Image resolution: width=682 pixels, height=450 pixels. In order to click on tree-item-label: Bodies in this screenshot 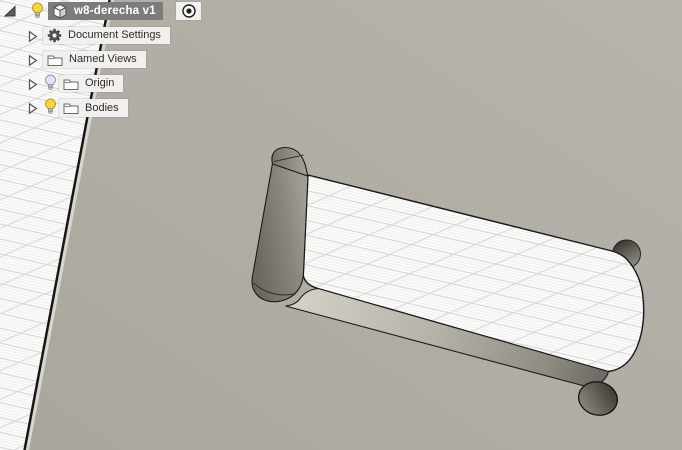, I will do `click(102, 107)`.